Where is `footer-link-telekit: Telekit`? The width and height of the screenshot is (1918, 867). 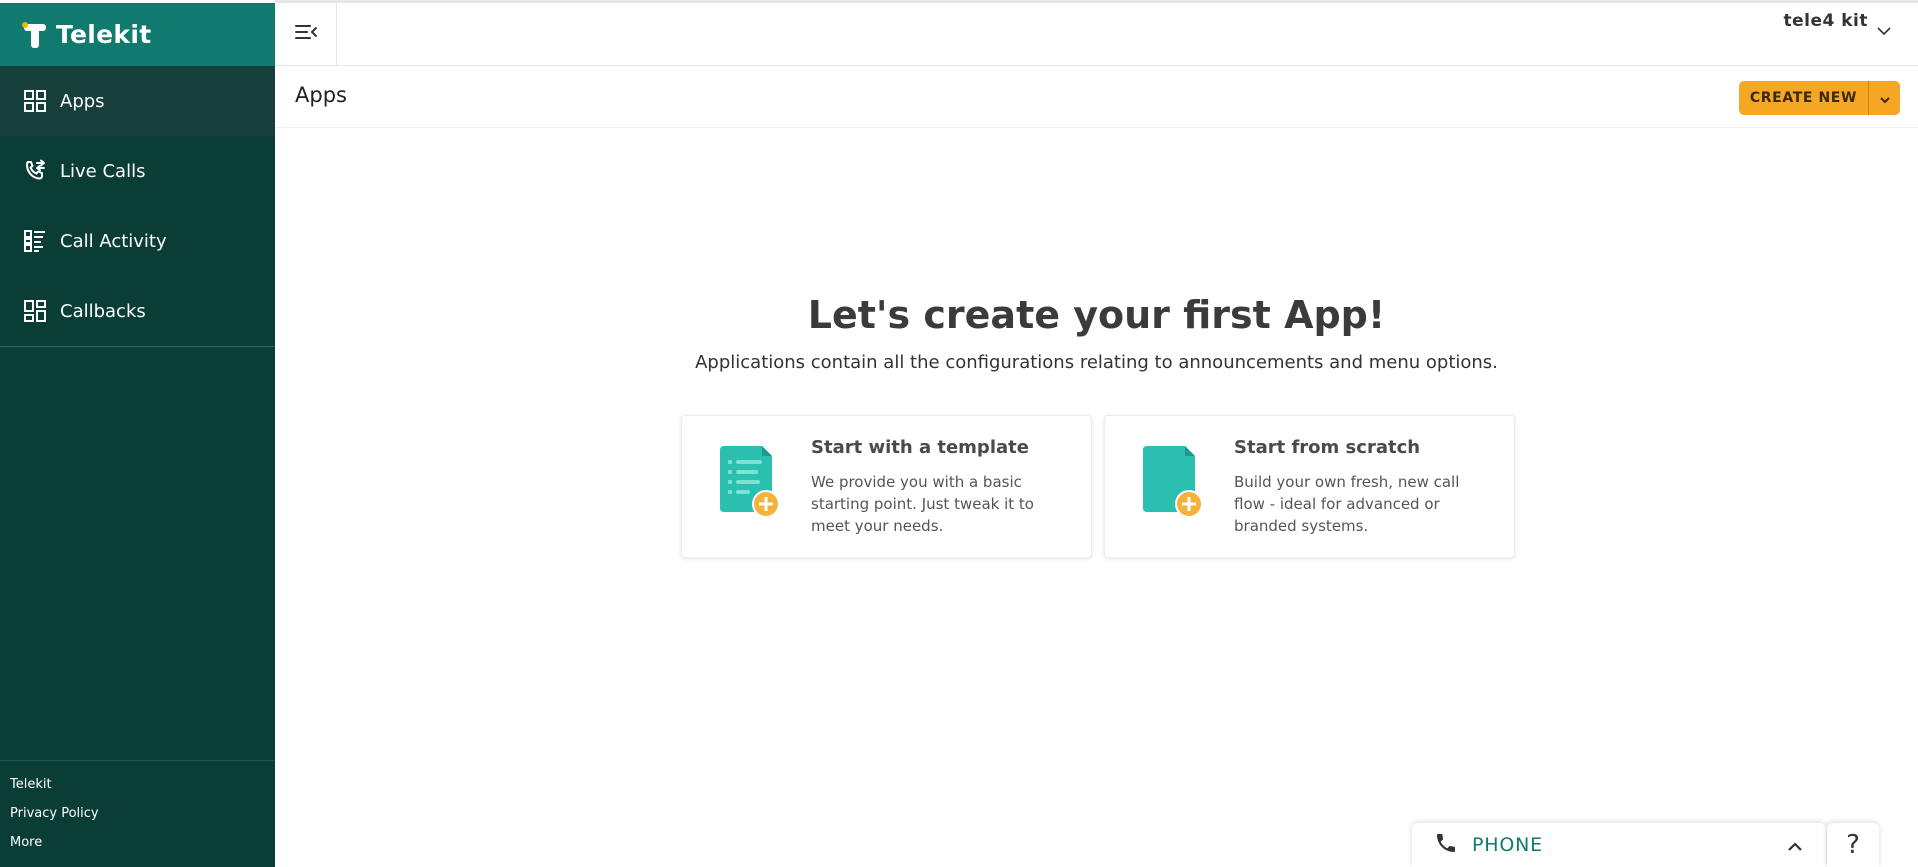 footer-link-telekit: Telekit is located at coordinates (142, 791).